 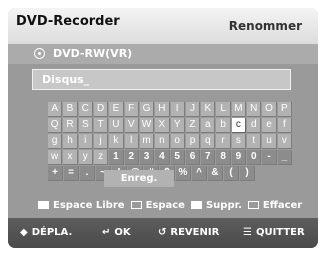 I want to click on key: t, so click(x=254, y=141).